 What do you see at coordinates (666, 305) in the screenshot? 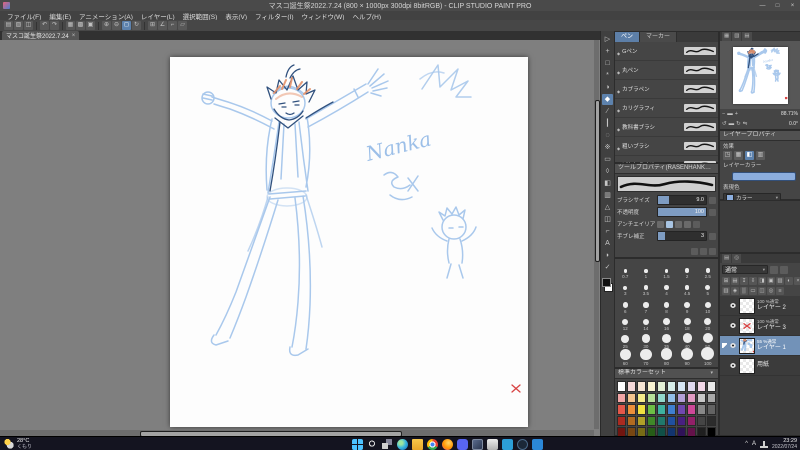
I see `brush-size-option: 8` at bounding box center [666, 305].